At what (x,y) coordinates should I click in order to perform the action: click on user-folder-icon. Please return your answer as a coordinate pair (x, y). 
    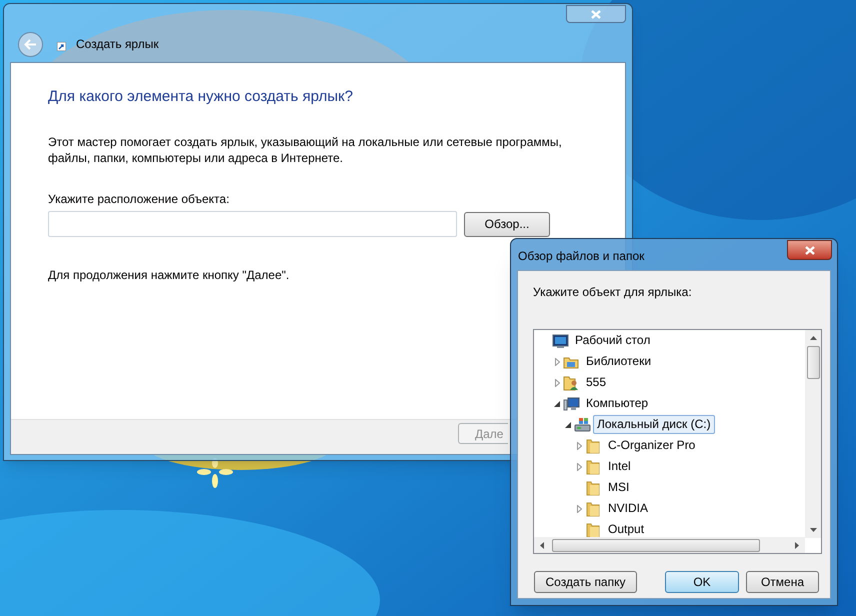
    Looking at the image, I should click on (571, 382).